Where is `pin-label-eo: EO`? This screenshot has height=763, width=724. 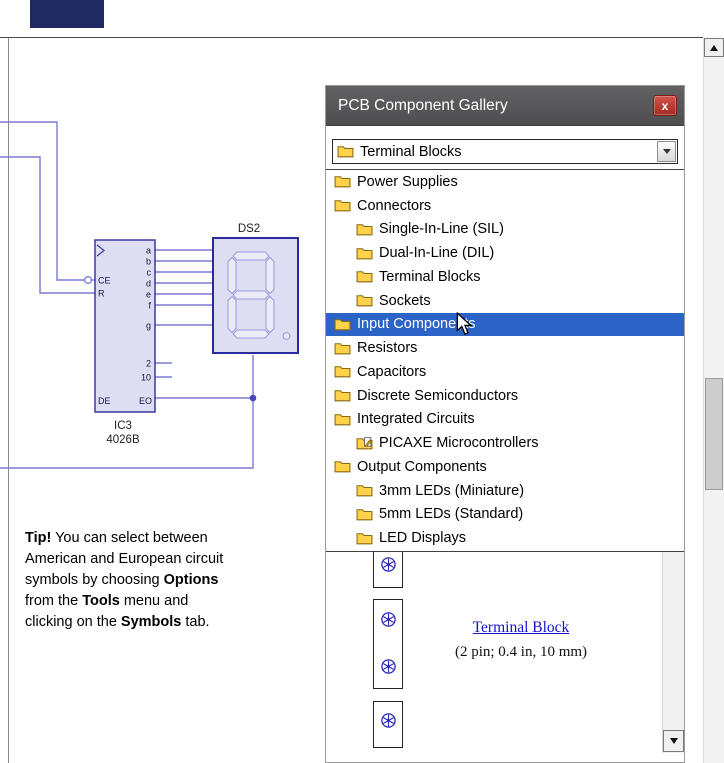
pin-label-eo: EO is located at coordinates (145, 401).